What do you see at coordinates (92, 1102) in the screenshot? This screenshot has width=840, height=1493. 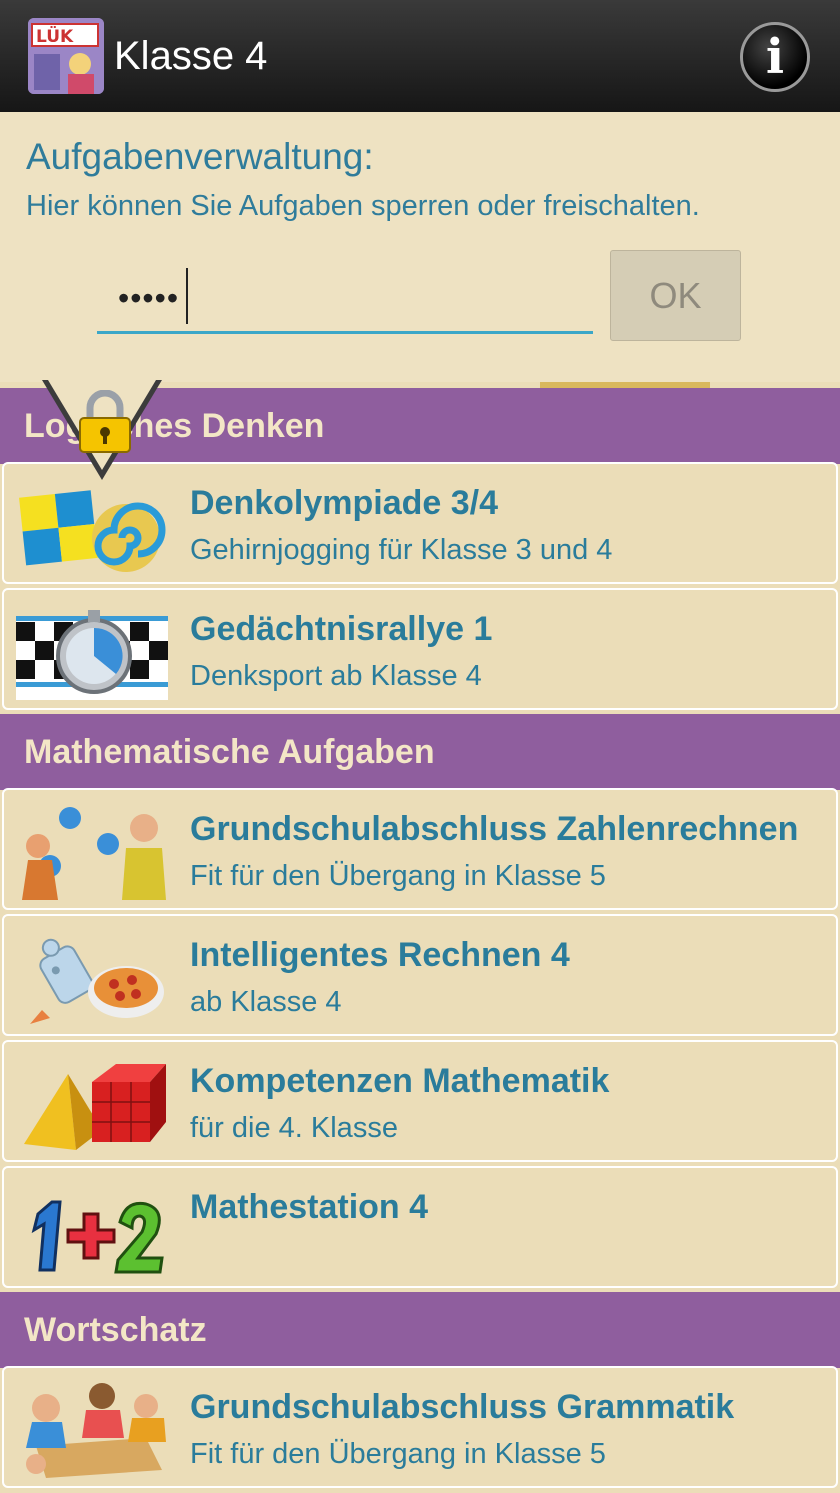 I see `geometry-cubes-icon` at bounding box center [92, 1102].